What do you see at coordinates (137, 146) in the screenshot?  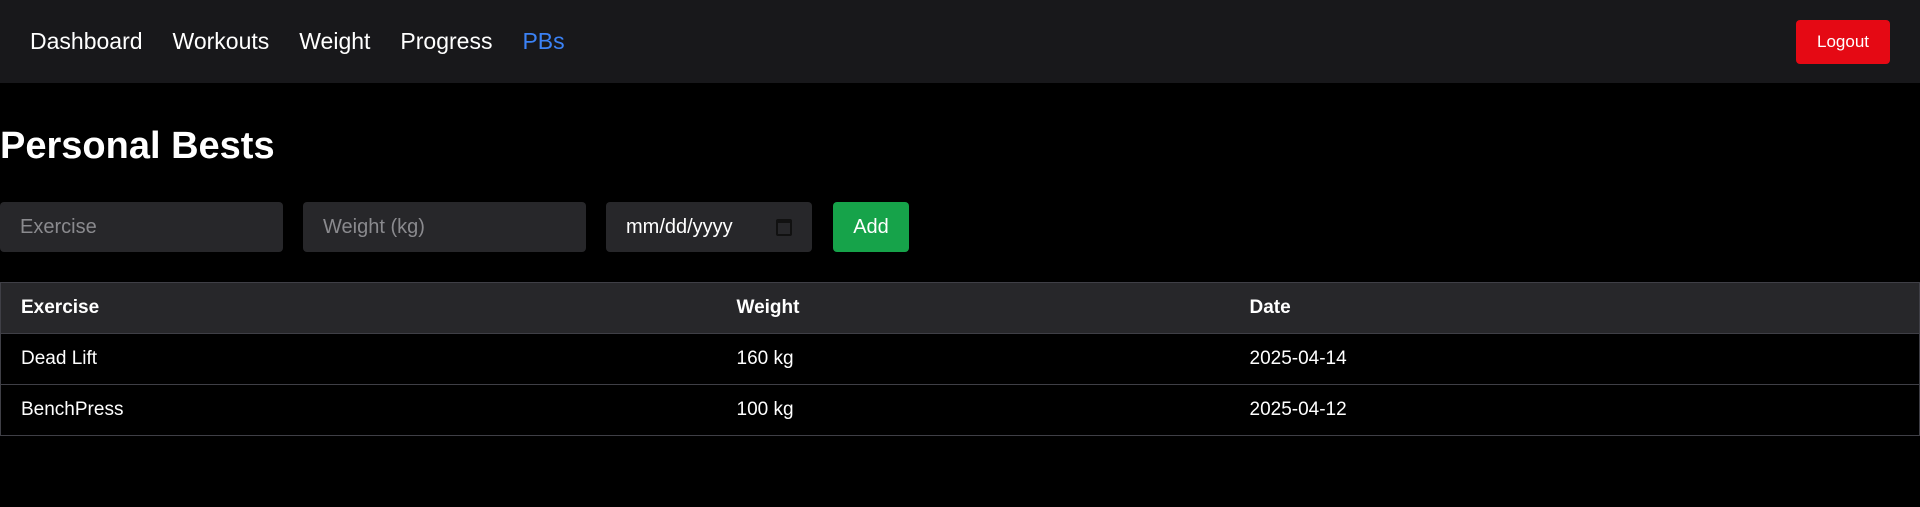 I see `page-title: Personal Bests` at bounding box center [137, 146].